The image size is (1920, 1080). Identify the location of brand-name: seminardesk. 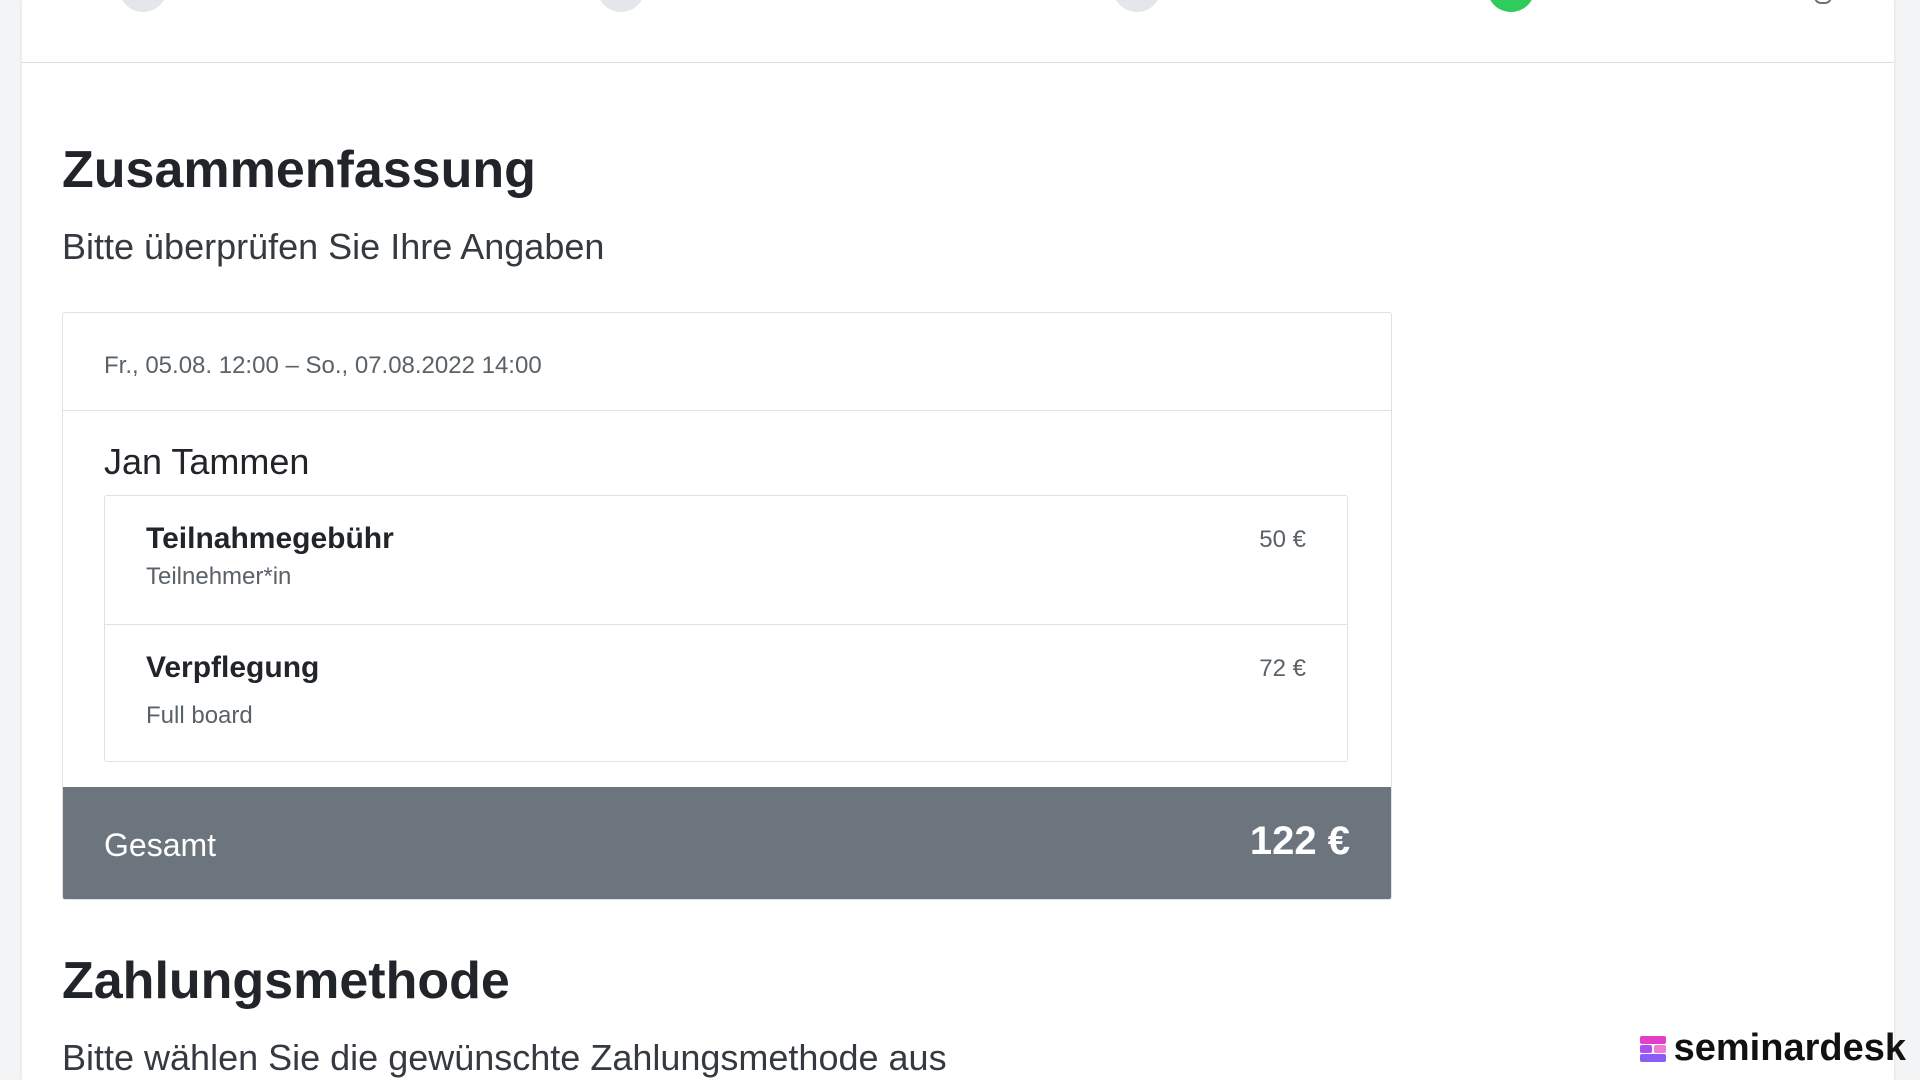
(1789, 1048).